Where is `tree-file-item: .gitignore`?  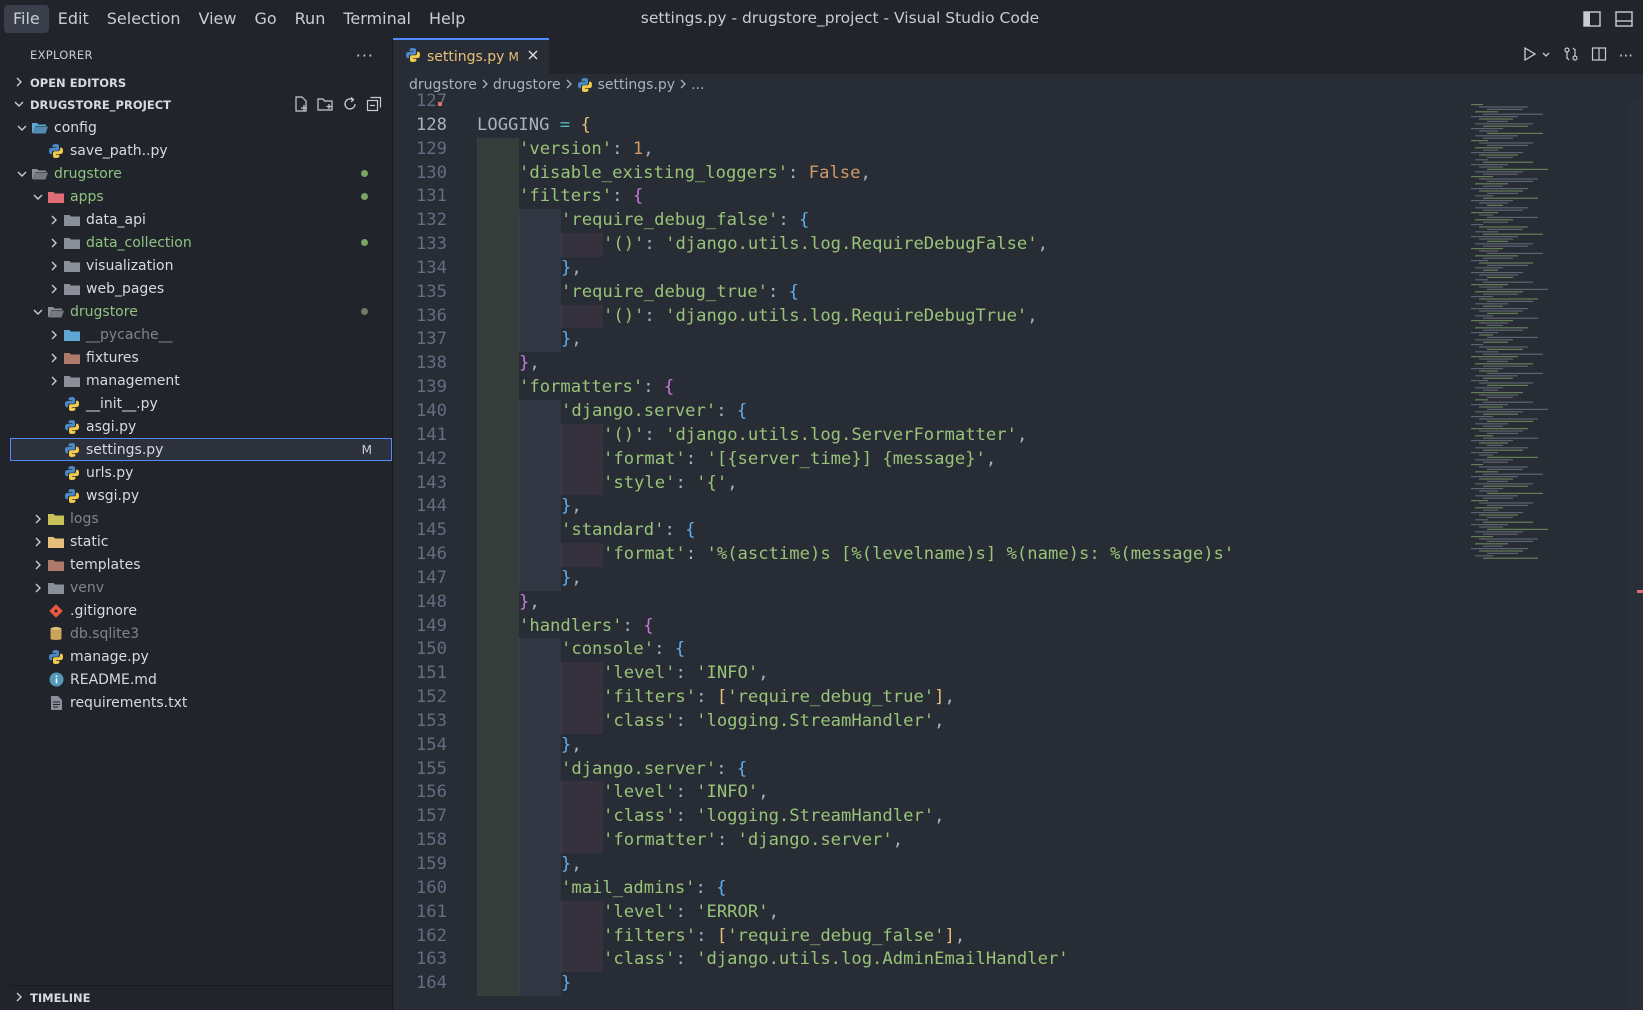
tree-file-item: .gitignore is located at coordinates (201, 610).